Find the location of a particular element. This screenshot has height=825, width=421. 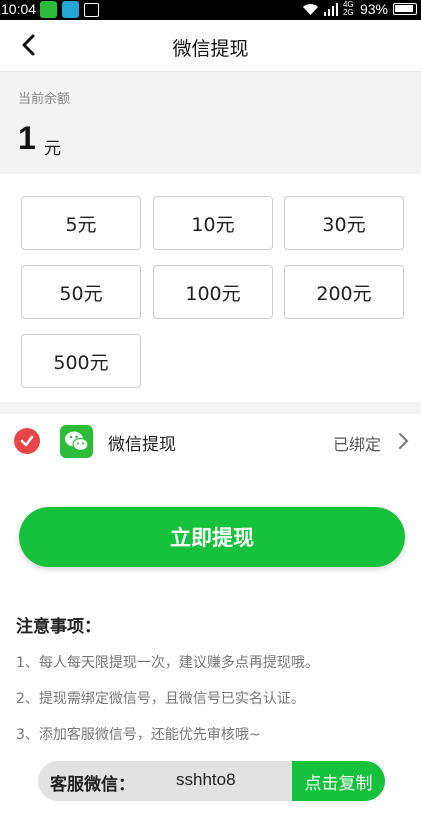

wifi-icon is located at coordinates (310, 9).